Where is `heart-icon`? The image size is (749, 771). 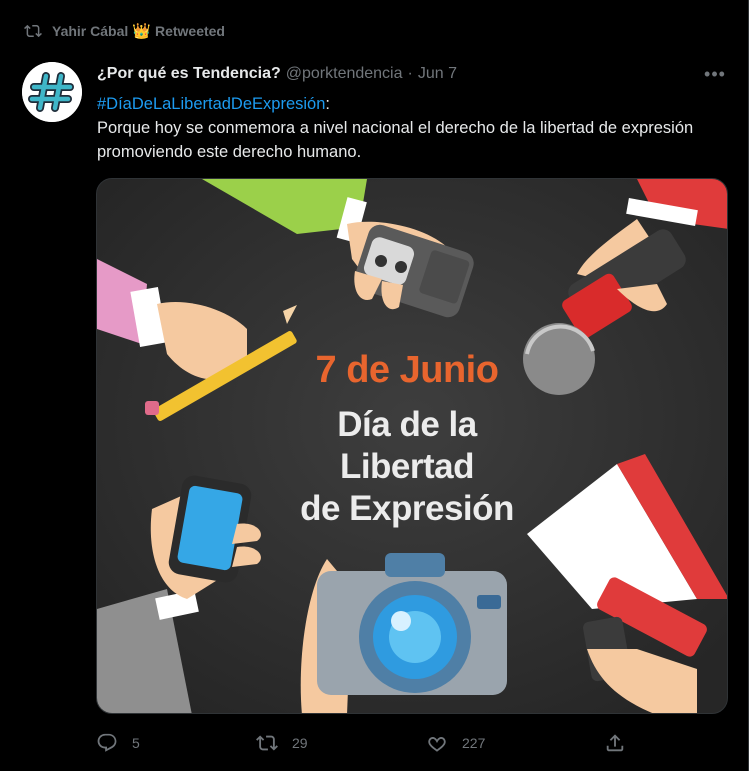
heart-icon is located at coordinates (437, 744).